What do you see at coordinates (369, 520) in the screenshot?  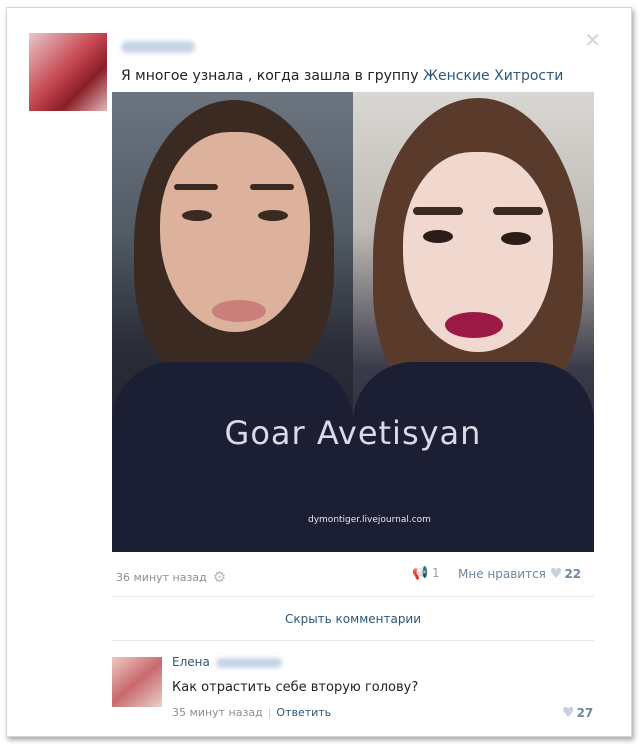 I see `image-credit: dymontiger.livejournal.com` at bounding box center [369, 520].